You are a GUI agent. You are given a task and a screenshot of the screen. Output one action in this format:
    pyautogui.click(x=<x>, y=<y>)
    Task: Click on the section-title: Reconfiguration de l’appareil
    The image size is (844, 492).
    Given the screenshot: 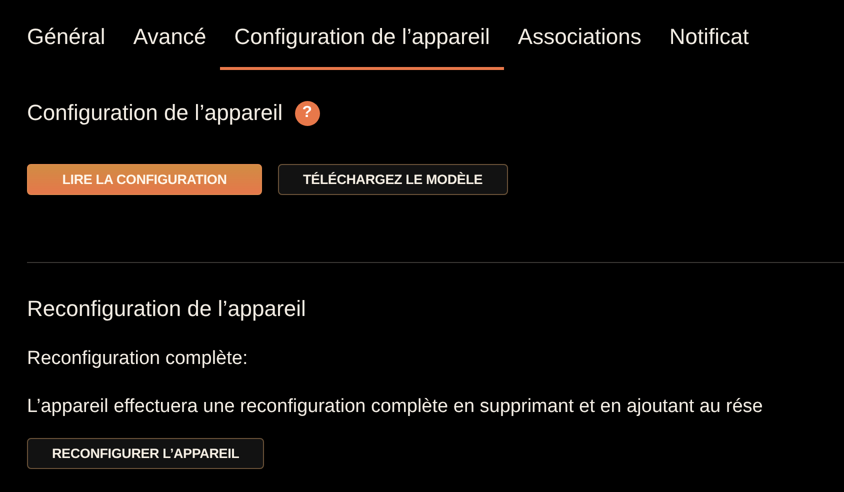 What is the action you would take?
    pyautogui.click(x=166, y=309)
    